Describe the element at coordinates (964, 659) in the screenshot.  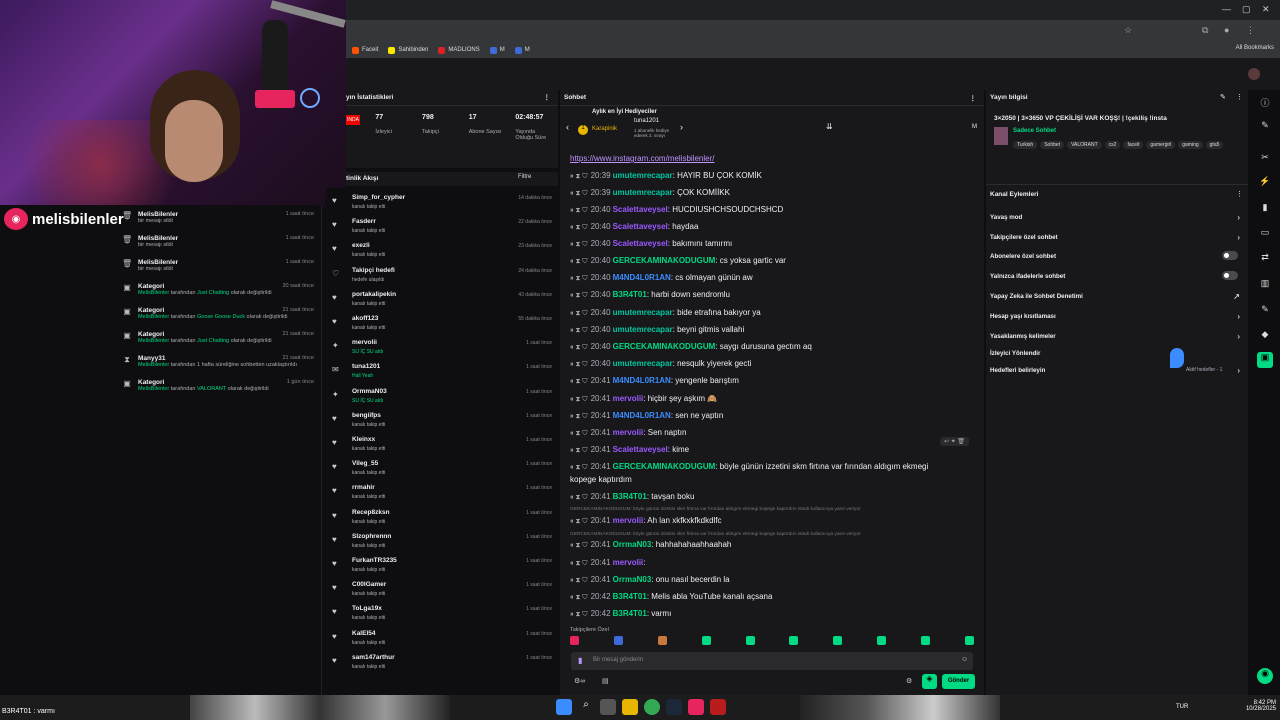
I see `emoji-icon: ☺` at that location.